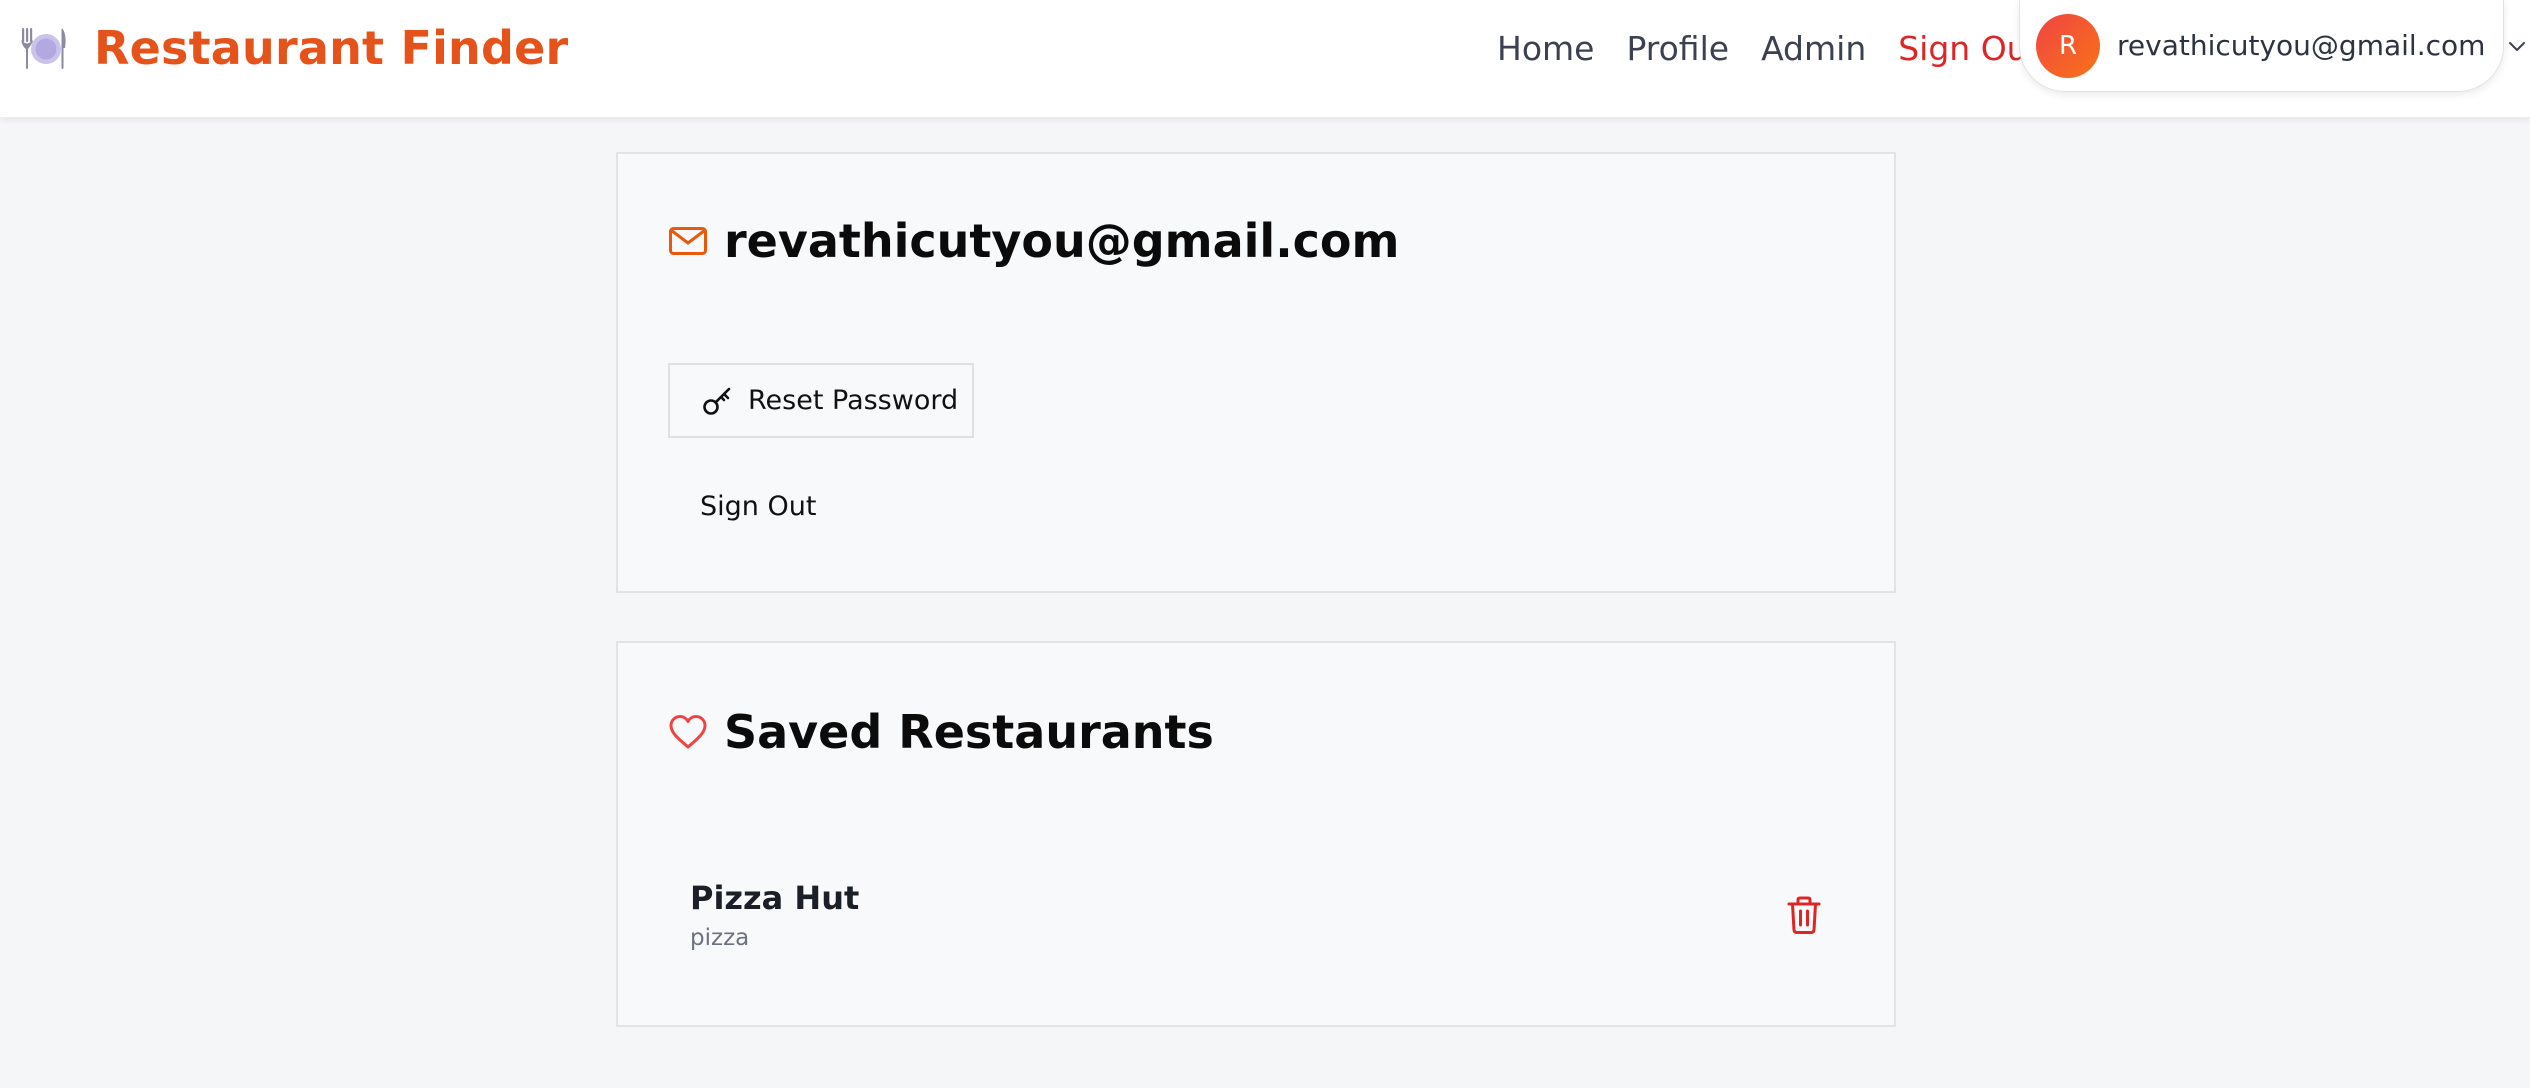 The image size is (2530, 1088). What do you see at coordinates (969, 732) in the screenshot?
I see `saved-restaurants-title: Saved Restaurants` at bounding box center [969, 732].